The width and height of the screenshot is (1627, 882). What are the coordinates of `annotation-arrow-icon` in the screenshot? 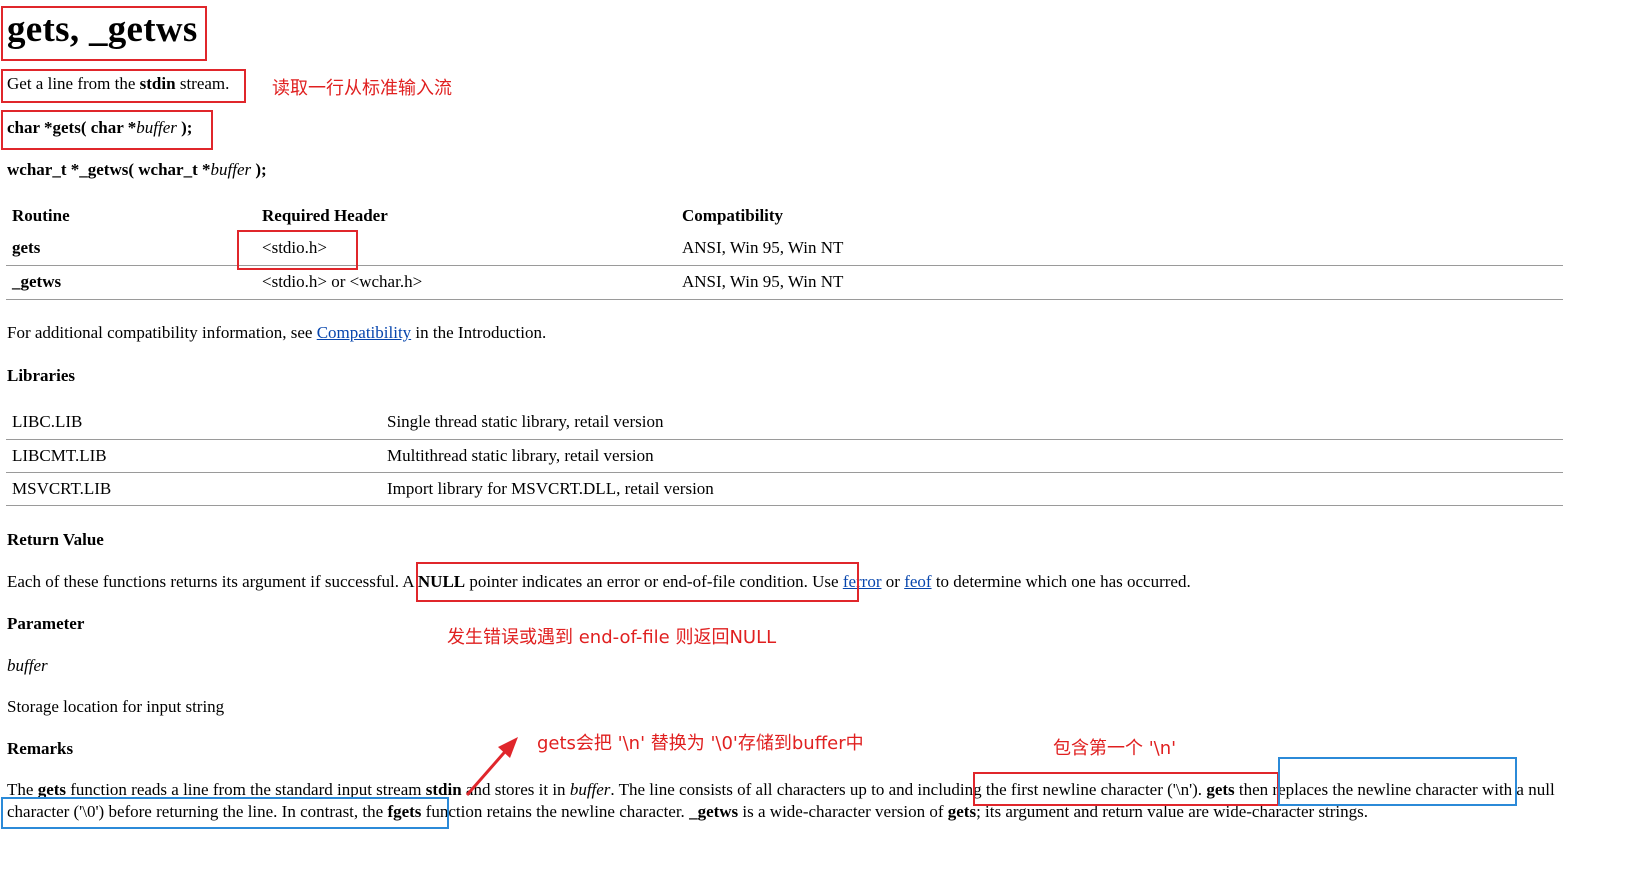 It's located at (491, 766).